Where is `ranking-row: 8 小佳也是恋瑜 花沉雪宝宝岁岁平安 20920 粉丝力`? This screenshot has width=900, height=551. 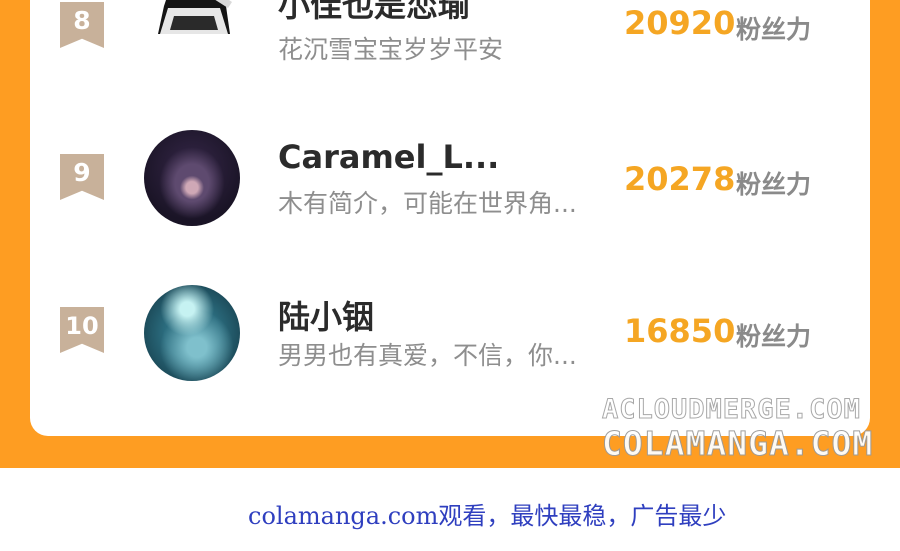
ranking-row: 8 小佳也是恋瑜 花沉雪宝宝岁岁平安 20920 粉丝力 is located at coordinates (450, 40).